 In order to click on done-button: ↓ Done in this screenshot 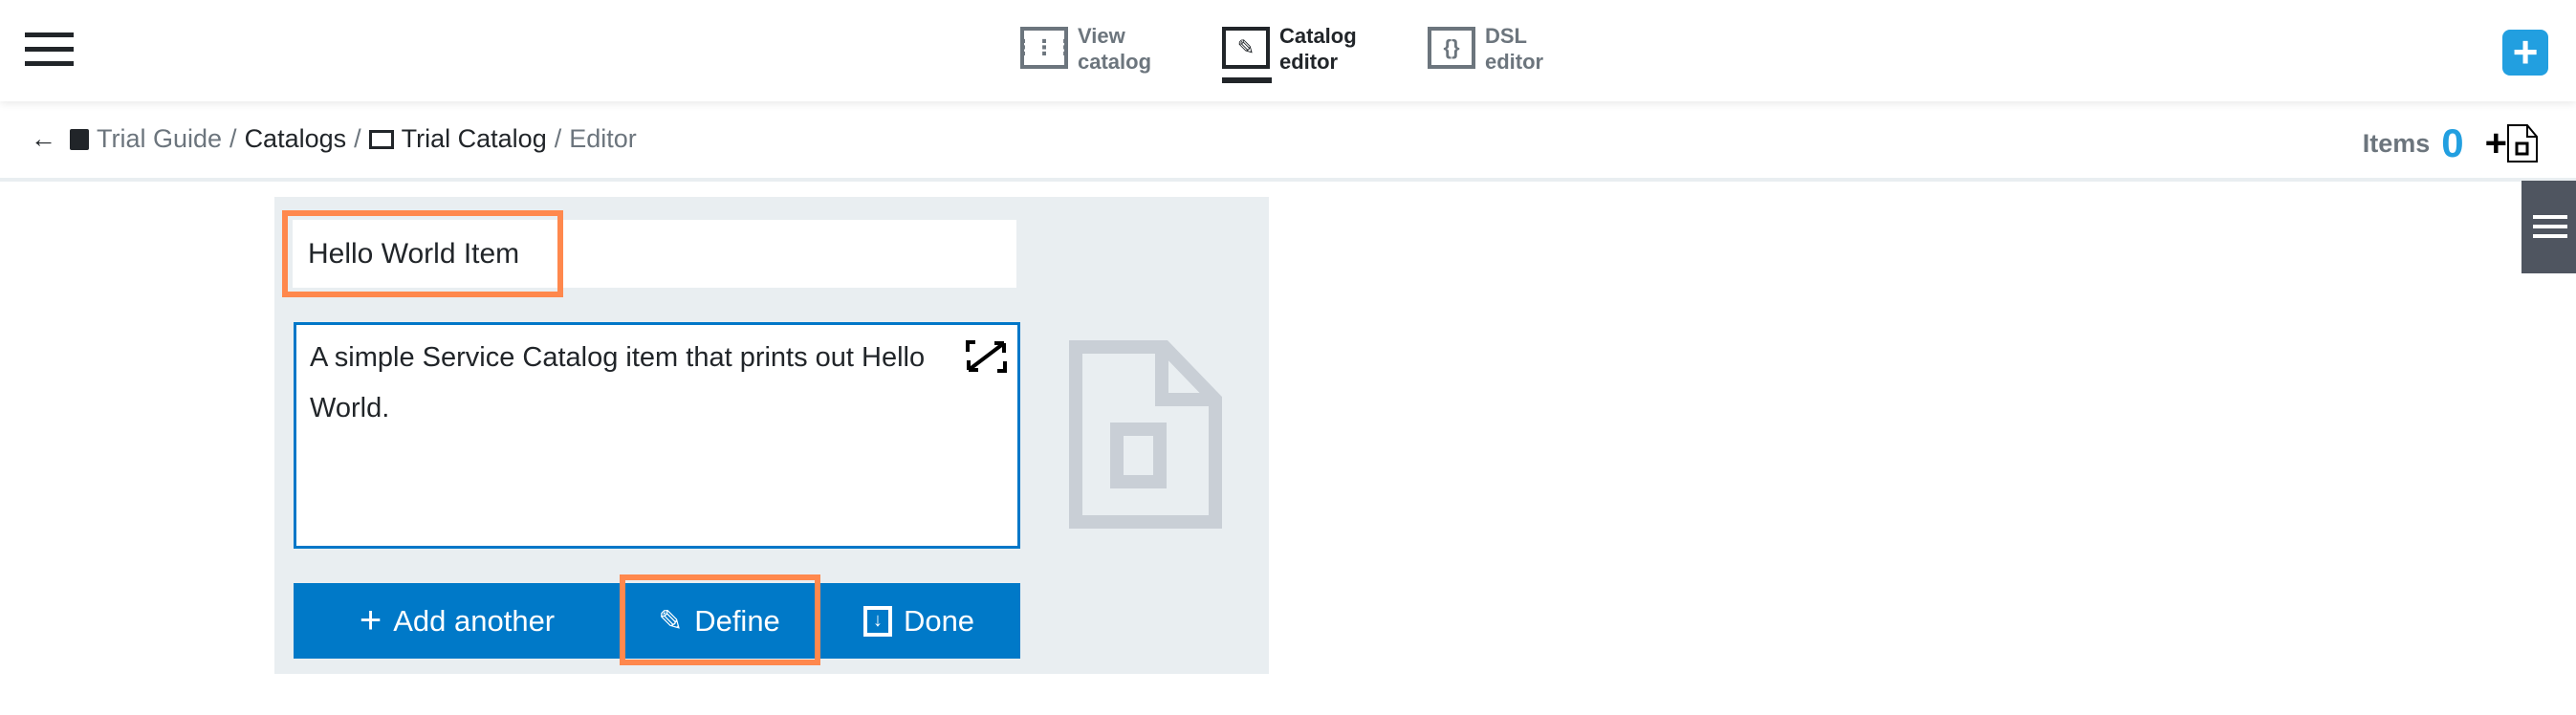, I will do `click(919, 621)`.